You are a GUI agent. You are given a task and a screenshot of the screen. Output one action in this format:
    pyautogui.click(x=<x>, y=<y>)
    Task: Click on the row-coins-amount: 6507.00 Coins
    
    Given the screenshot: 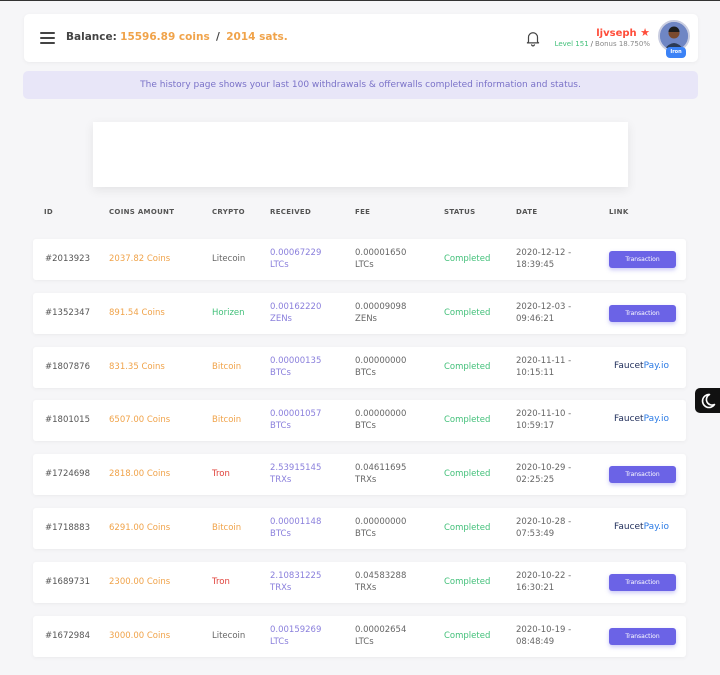 What is the action you would take?
    pyautogui.click(x=140, y=420)
    